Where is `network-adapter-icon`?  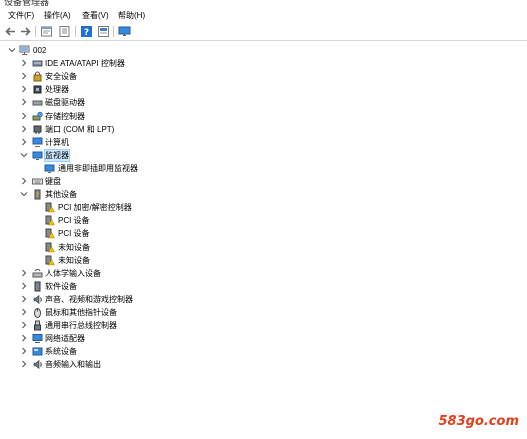 network-adapter-icon is located at coordinates (37, 339).